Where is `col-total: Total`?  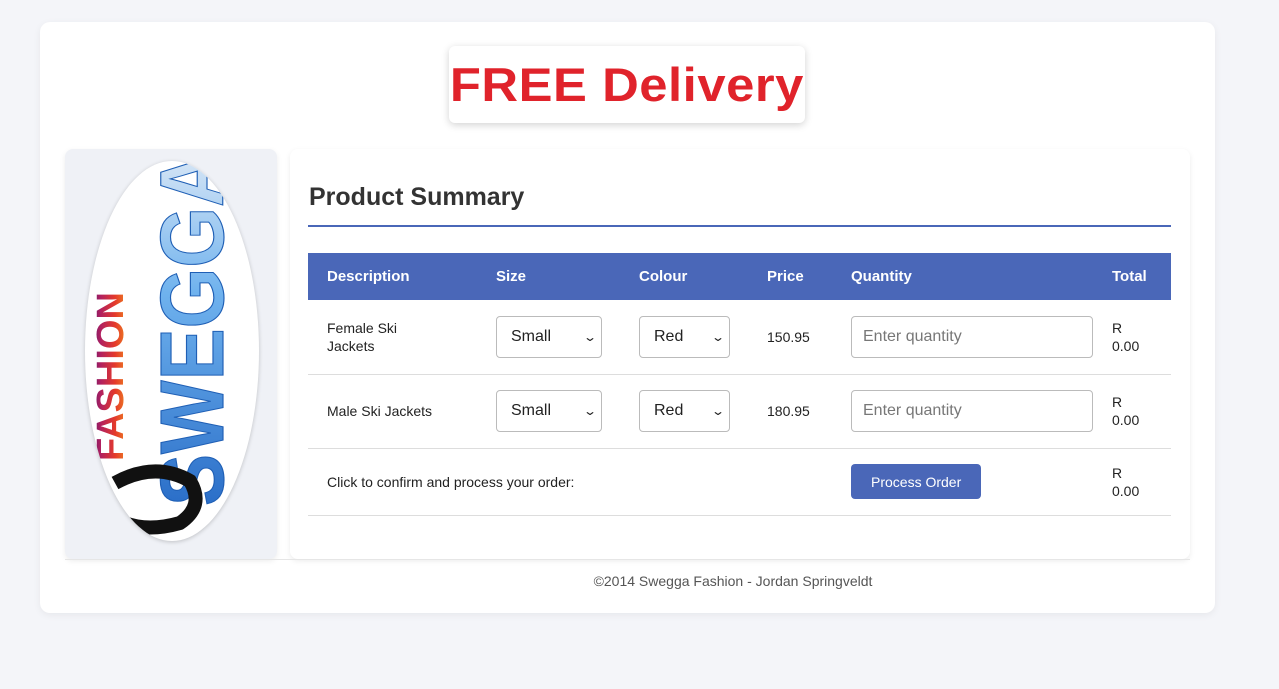
col-total: Total is located at coordinates (1129, 276).